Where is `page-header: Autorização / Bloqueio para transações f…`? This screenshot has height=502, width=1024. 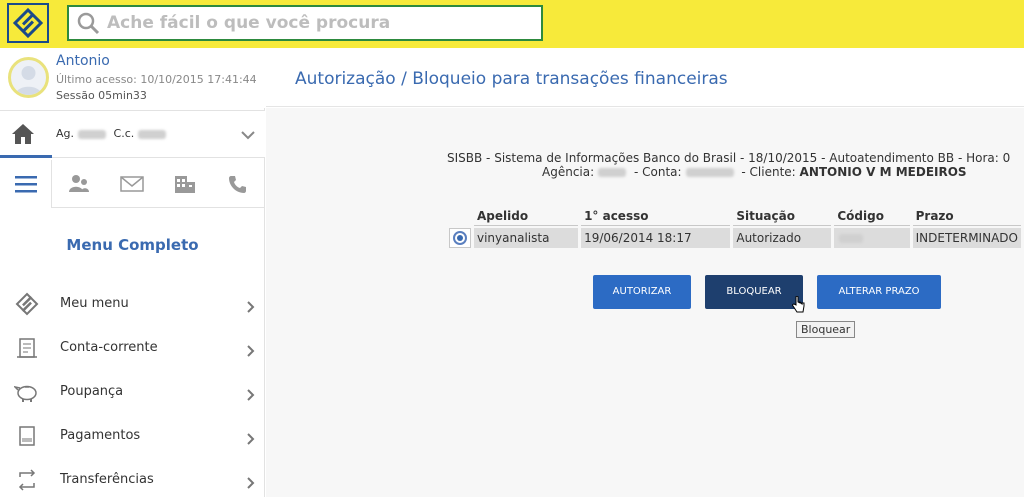 page-header: Autorização / Bloqueio para transações f… is located at coordinates (645, 77).